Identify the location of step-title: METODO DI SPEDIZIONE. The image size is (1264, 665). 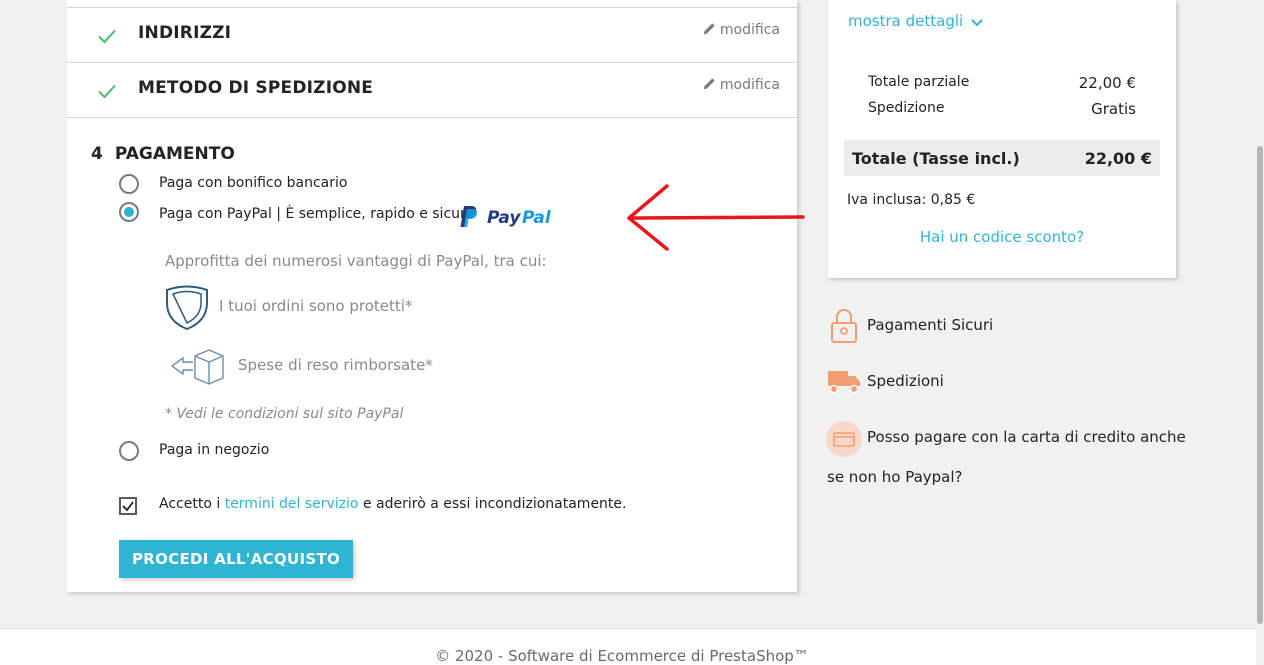
(256, 88).